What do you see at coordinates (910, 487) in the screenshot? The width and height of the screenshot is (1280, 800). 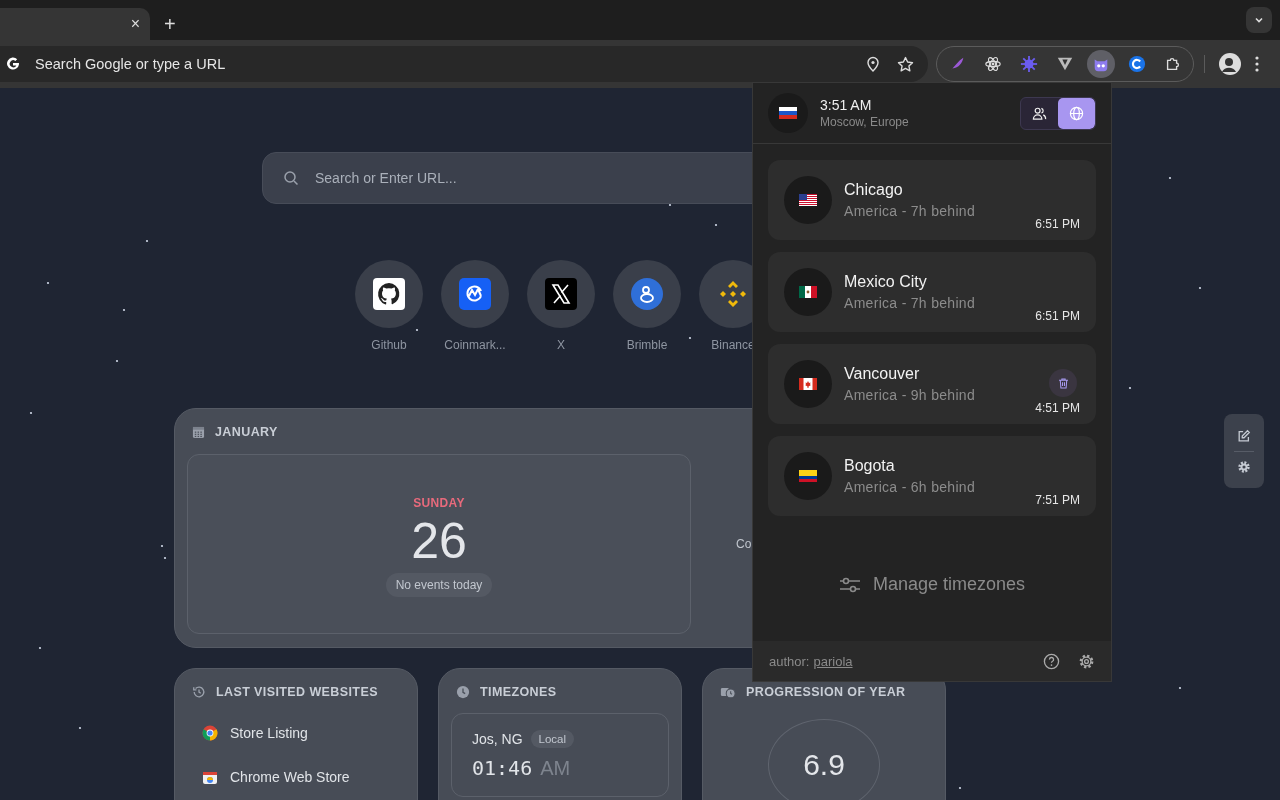 I see `time-offset: America - 6h behind` at bounding box center [910, 487].